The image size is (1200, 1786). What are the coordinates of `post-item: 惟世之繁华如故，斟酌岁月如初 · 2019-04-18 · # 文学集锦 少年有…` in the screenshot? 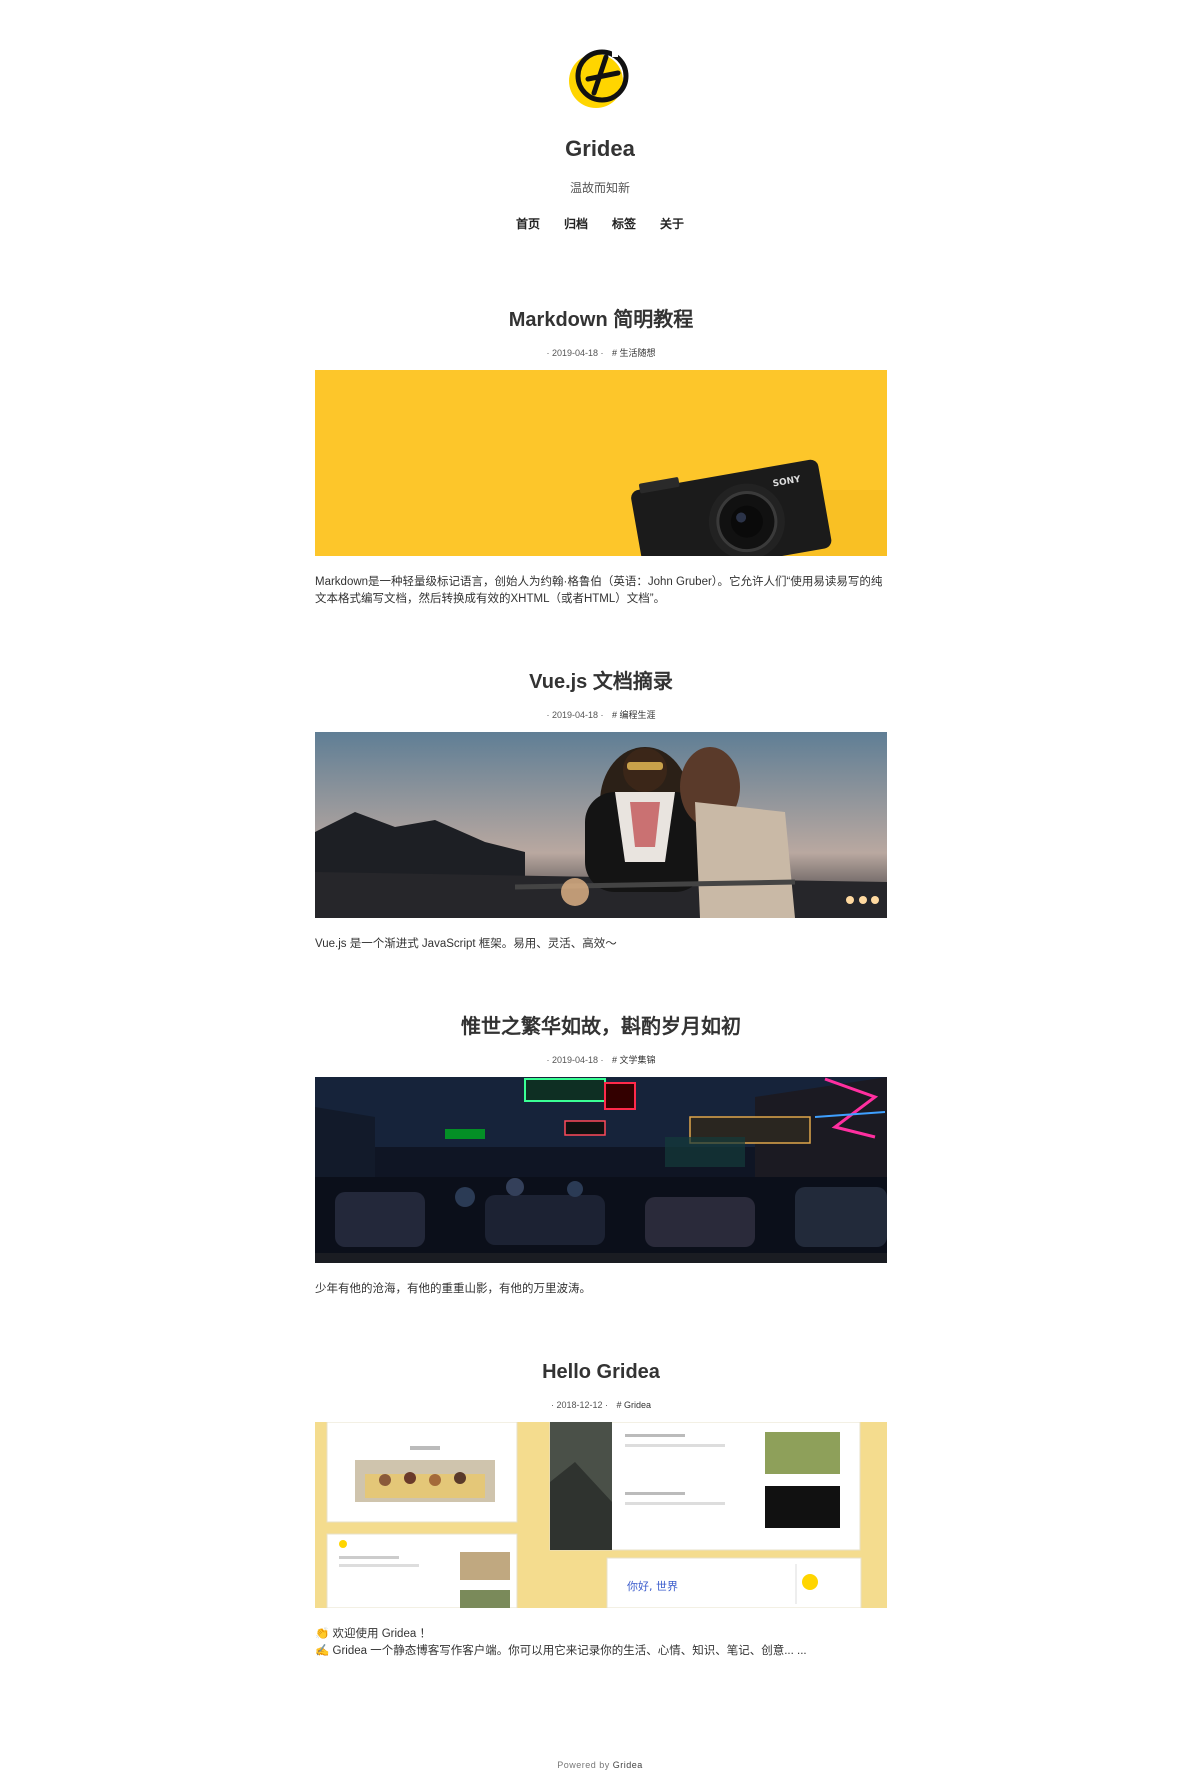 It's located at (601, 1155).